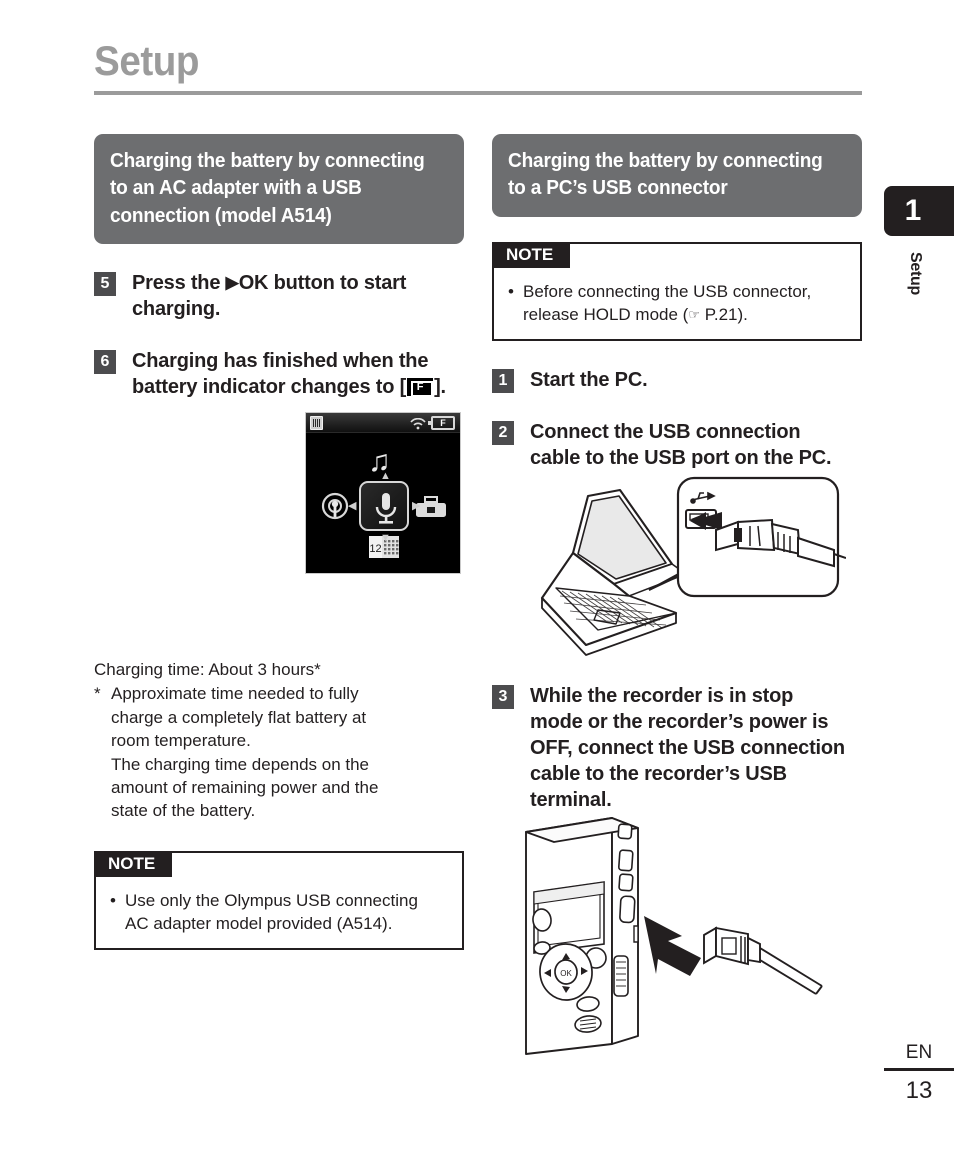  Describe the element at coordinates (383, 423) in the screenshot. I see `device-status-bar: F` at that location.